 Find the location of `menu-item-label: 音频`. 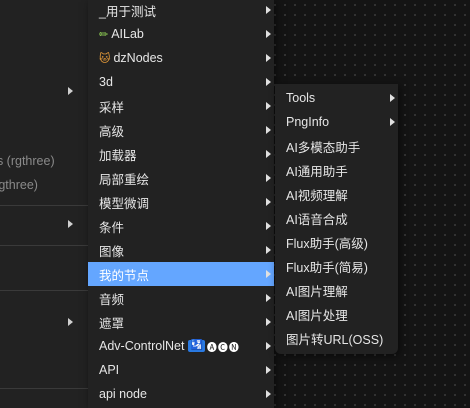

menu-item-label: 音频 is located at coordinates (112, 299).